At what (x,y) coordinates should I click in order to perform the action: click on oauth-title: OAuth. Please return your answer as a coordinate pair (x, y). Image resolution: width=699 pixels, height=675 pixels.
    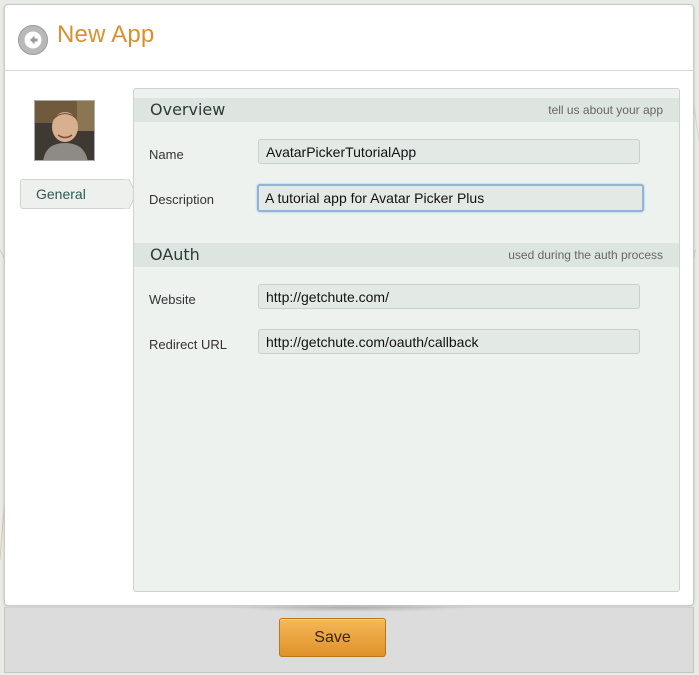
    Looking at the image, I should click on (175, 254).